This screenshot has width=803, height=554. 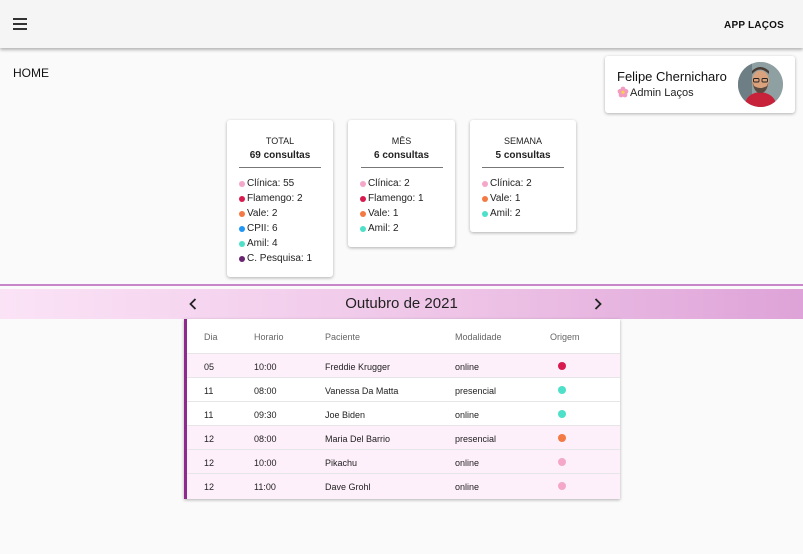 I want to click on stat-count: 6 consultas, so click(x=401, y=155).